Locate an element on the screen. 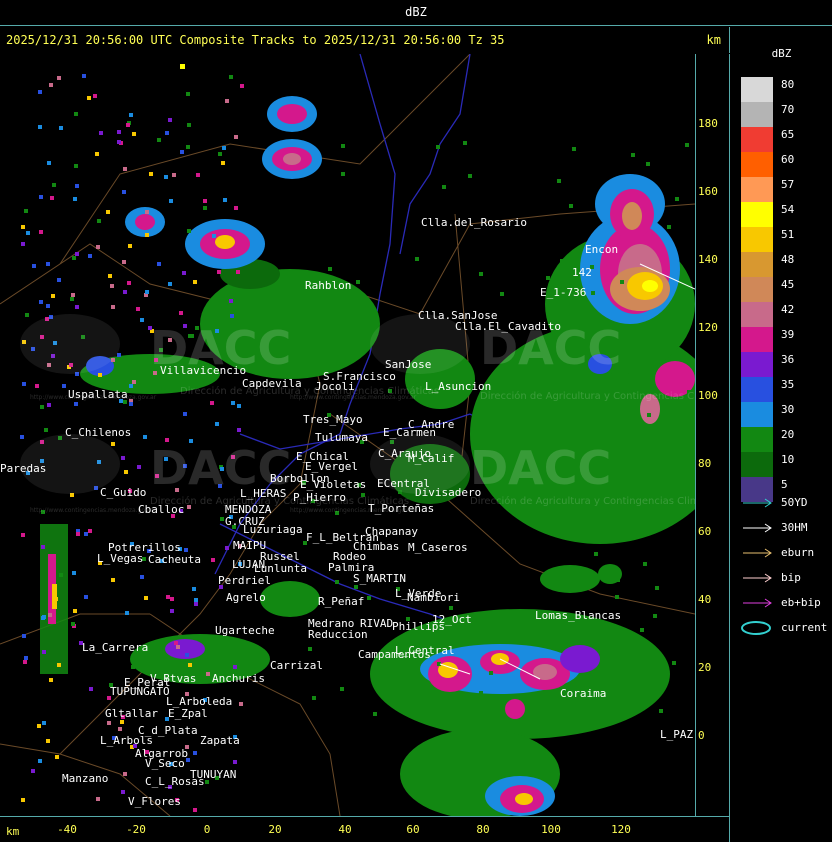 This screenshot has width=832, height=842. header-unit: km is located at coordinates (713, 40).